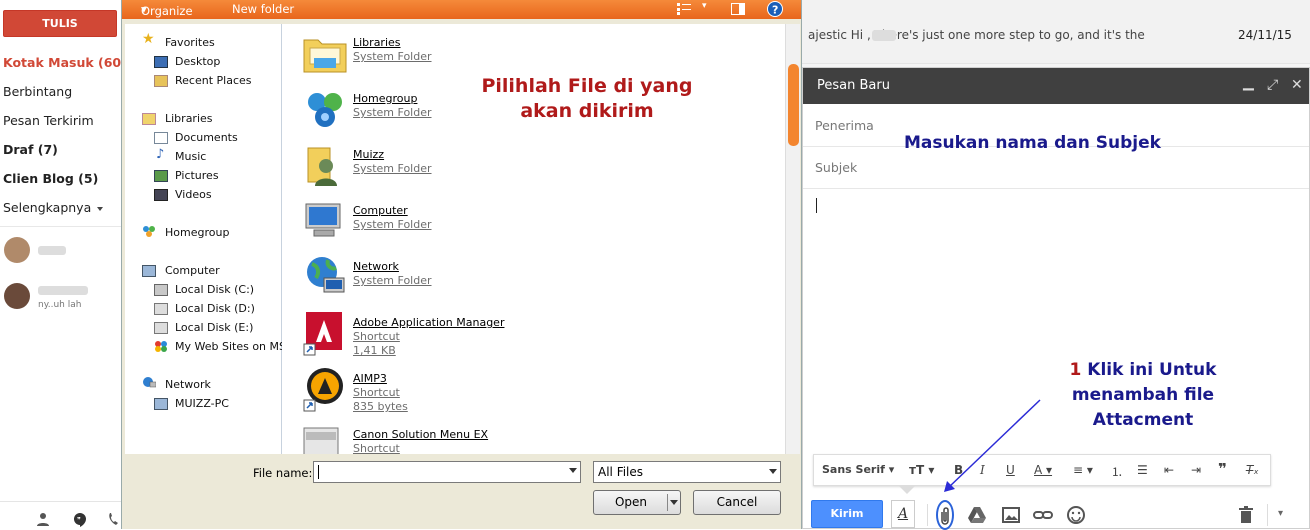 Image resolution: width=1310 pixels, height=530 pixels. Describe the element at coordinates (1143, 420) in the screenshot. I see `annotation-line: Attacment` at that location.